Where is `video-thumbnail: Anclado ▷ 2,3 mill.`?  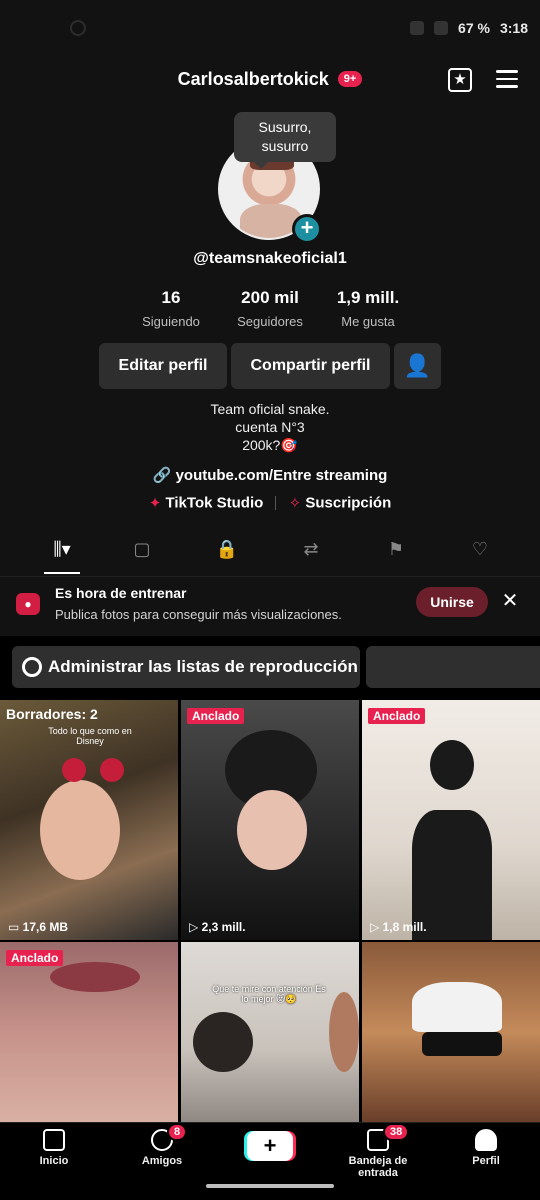
video-thumbnail: Anclado ▷ 2,3 mill. is located at coordinates (270, 820).